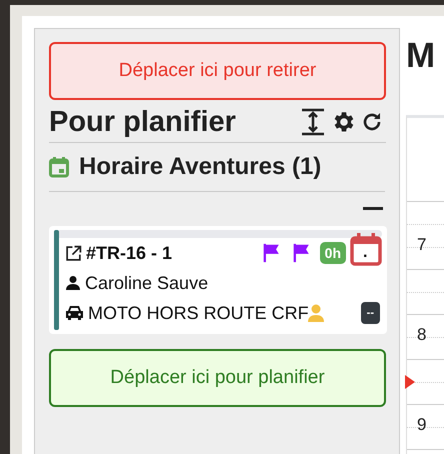  Describe the element at coordinates (200, 167) in the screenshot. I see `group-title: Horaire Aventures (1)` at that location.